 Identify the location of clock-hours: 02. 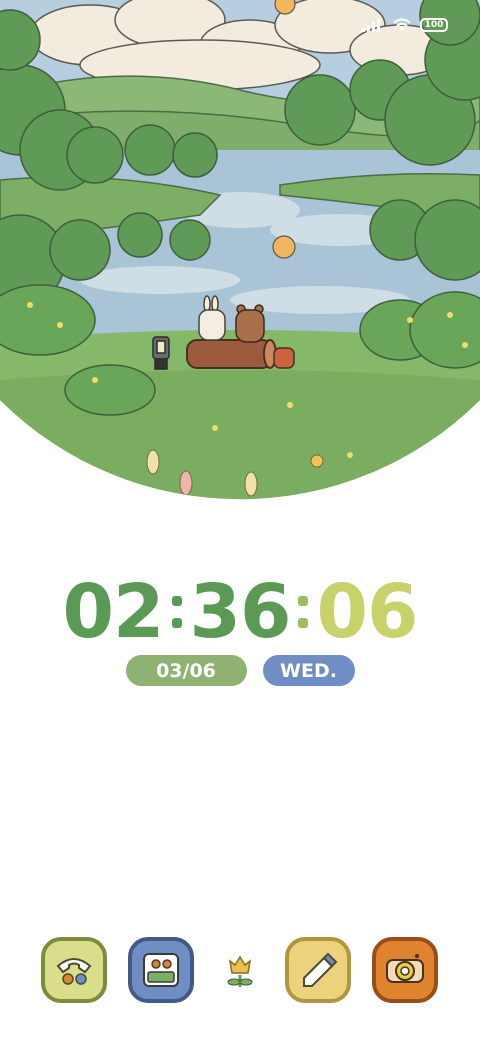
(113, 612).